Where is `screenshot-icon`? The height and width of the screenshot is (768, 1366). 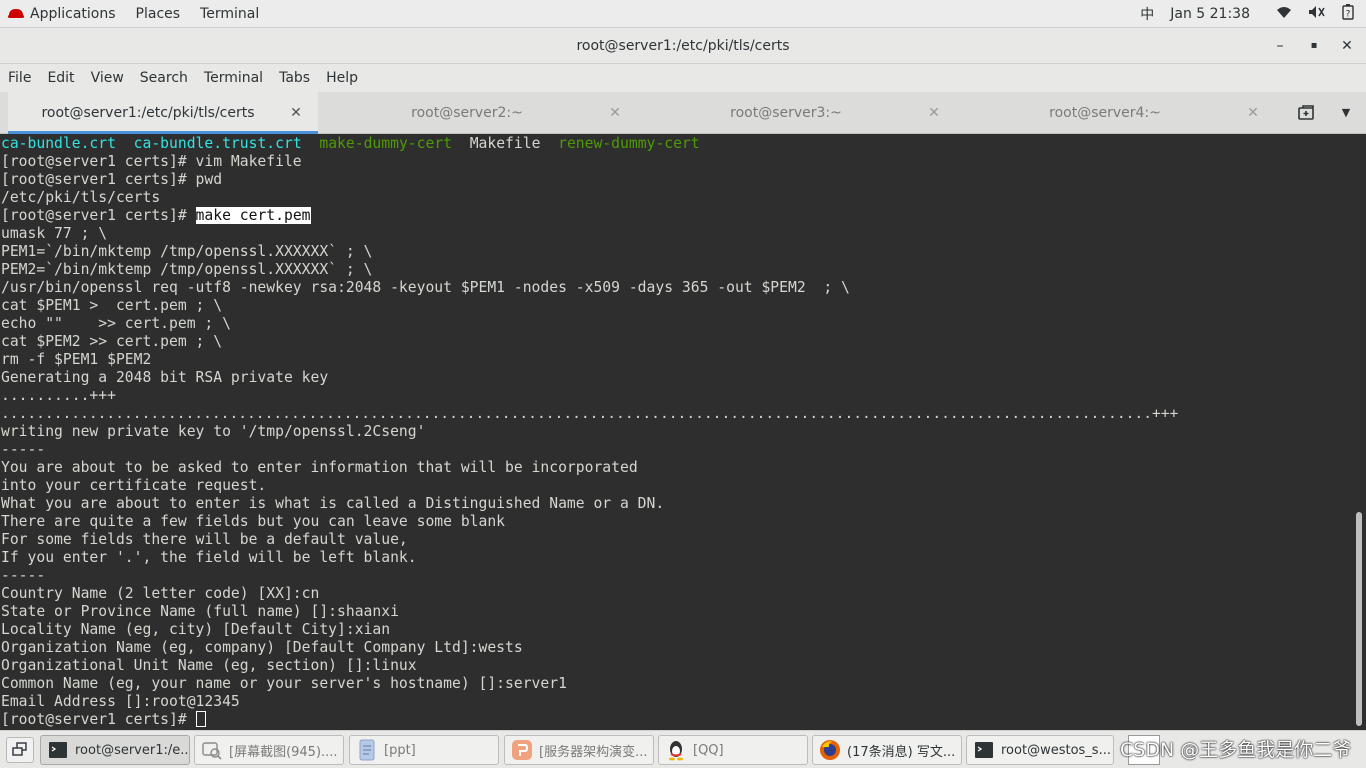
screenshot-icon is located at coordinates (212, 750).